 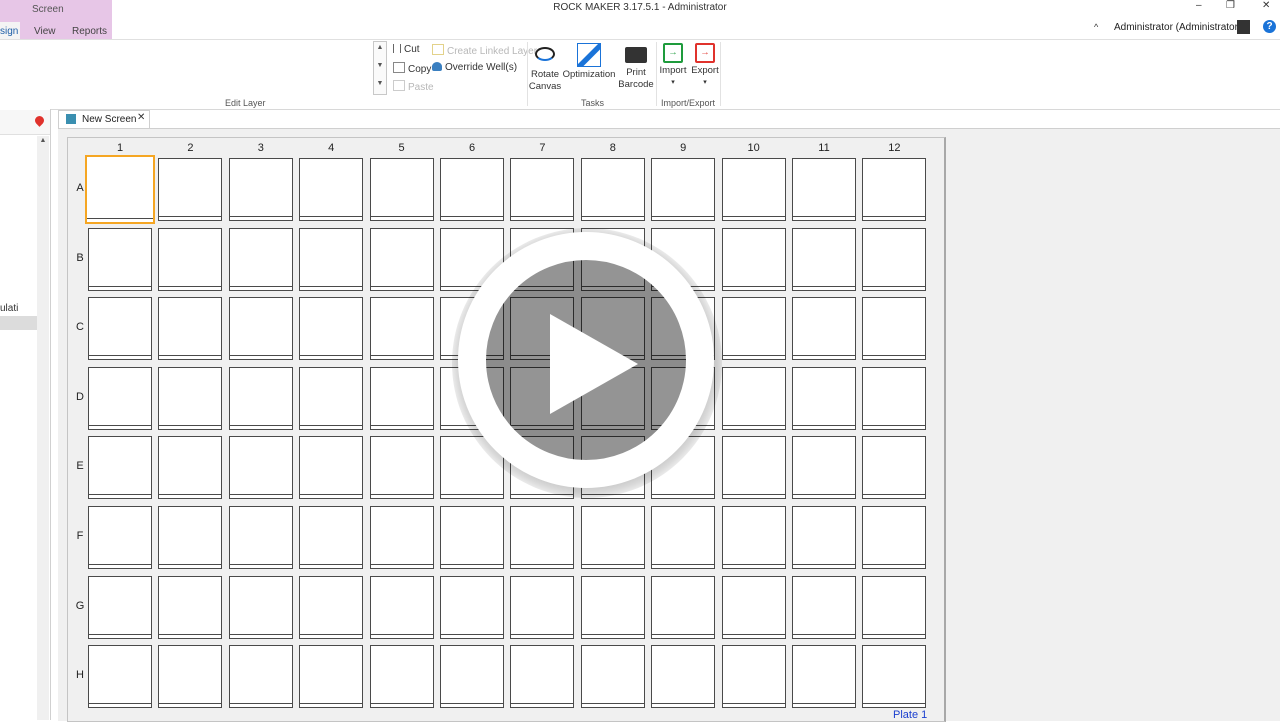 I want to click on tab-reports: Reports, so click(x=89, y=31).